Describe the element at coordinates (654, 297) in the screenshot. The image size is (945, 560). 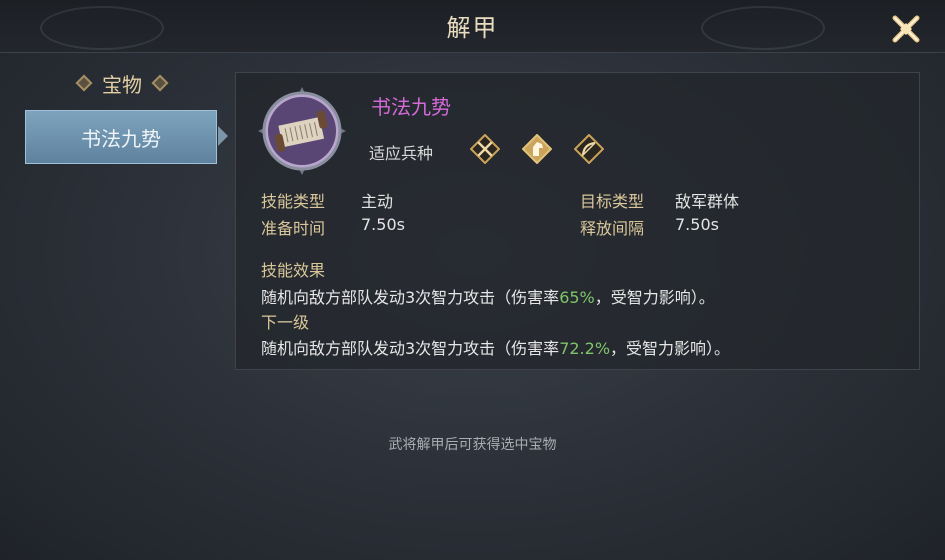
I see `effect-text-suffix: ，受智力影响）。` at that location.